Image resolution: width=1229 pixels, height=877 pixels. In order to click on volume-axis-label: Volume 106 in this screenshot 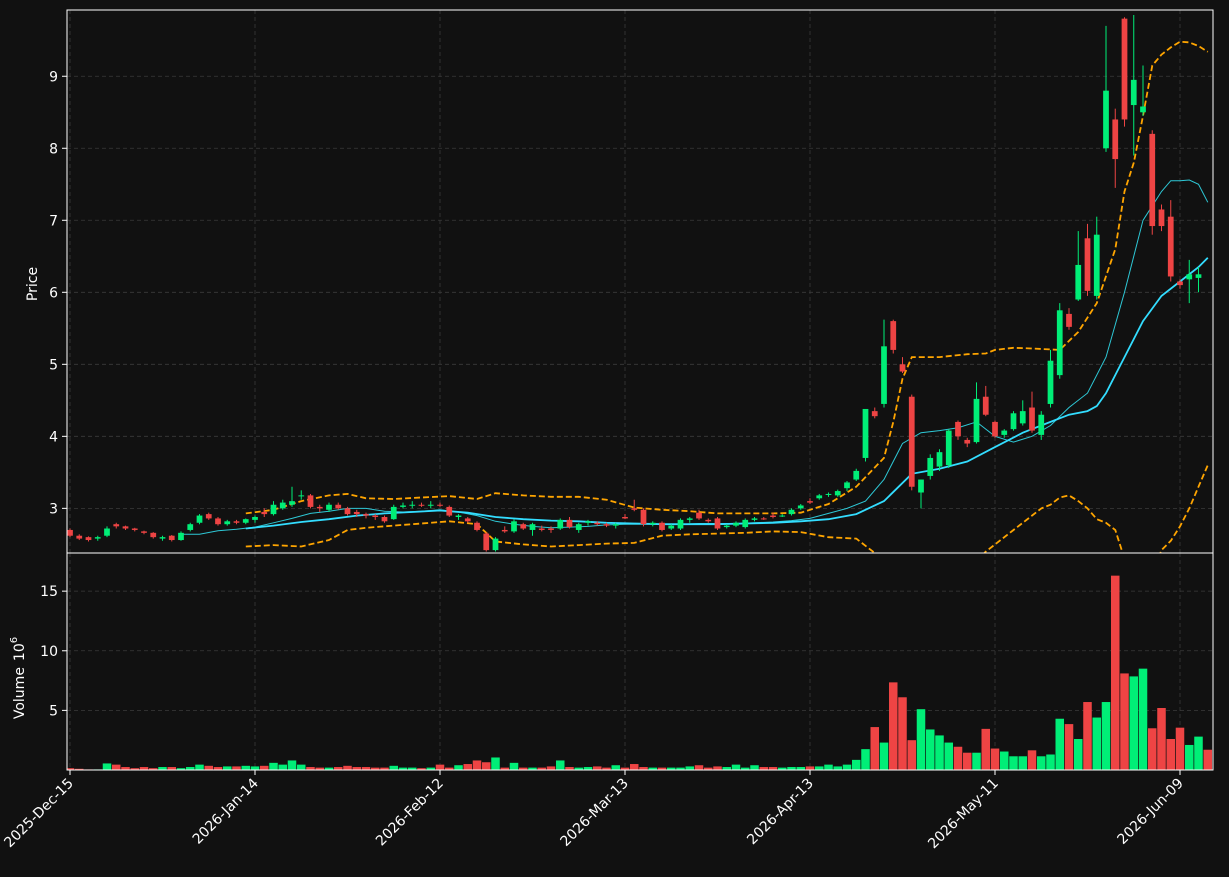, I will do `click(18, 678)`.